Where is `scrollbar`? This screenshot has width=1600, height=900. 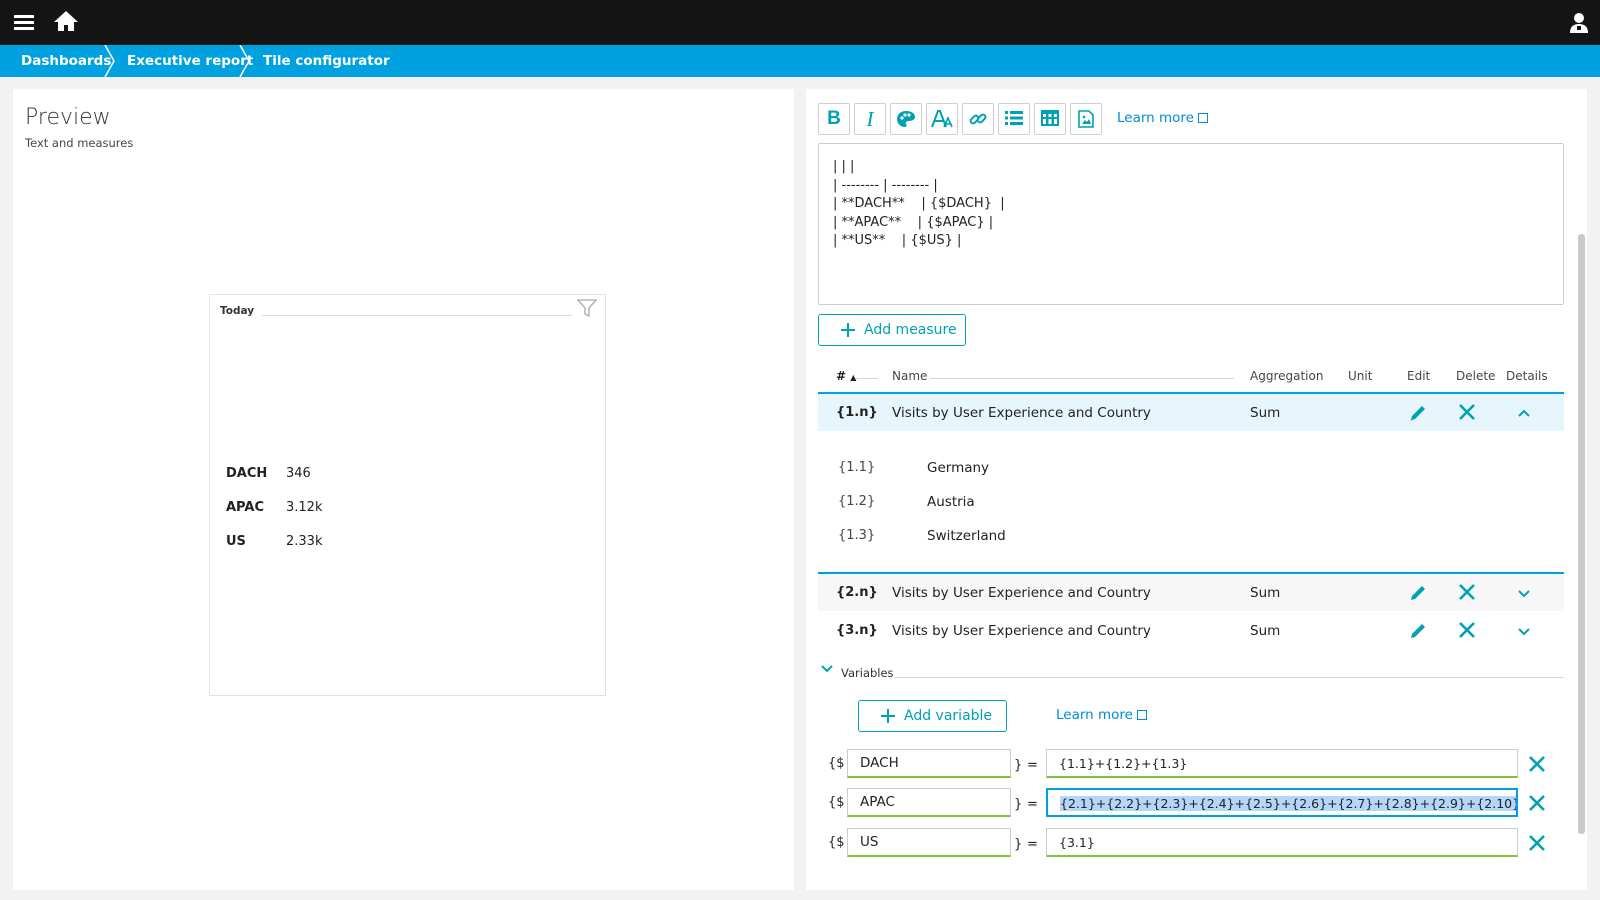 scrollbar is located at coordinates (1581, 534).